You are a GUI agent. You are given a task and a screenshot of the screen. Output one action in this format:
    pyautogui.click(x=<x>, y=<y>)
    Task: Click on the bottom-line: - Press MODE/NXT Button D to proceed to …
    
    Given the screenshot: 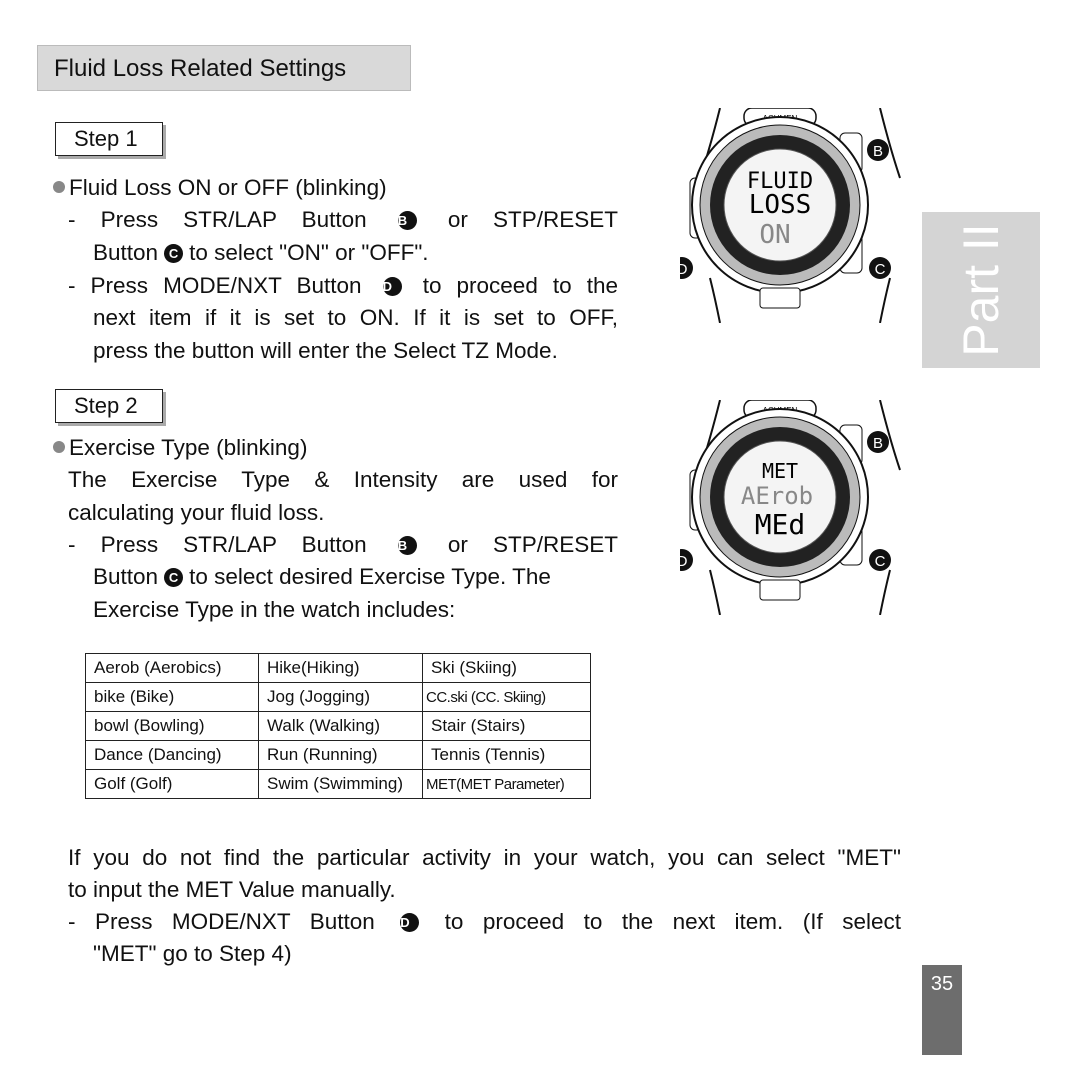 What is the action you would take?
    pyautogui.click(x=484, y=922)
    